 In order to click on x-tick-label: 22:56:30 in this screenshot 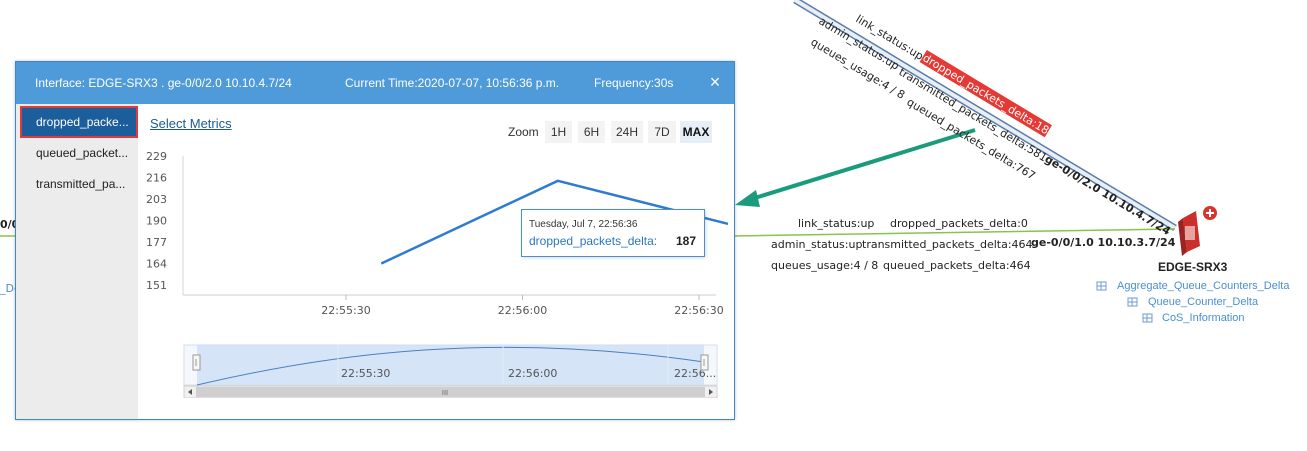, I will do `click(698, 310)`.